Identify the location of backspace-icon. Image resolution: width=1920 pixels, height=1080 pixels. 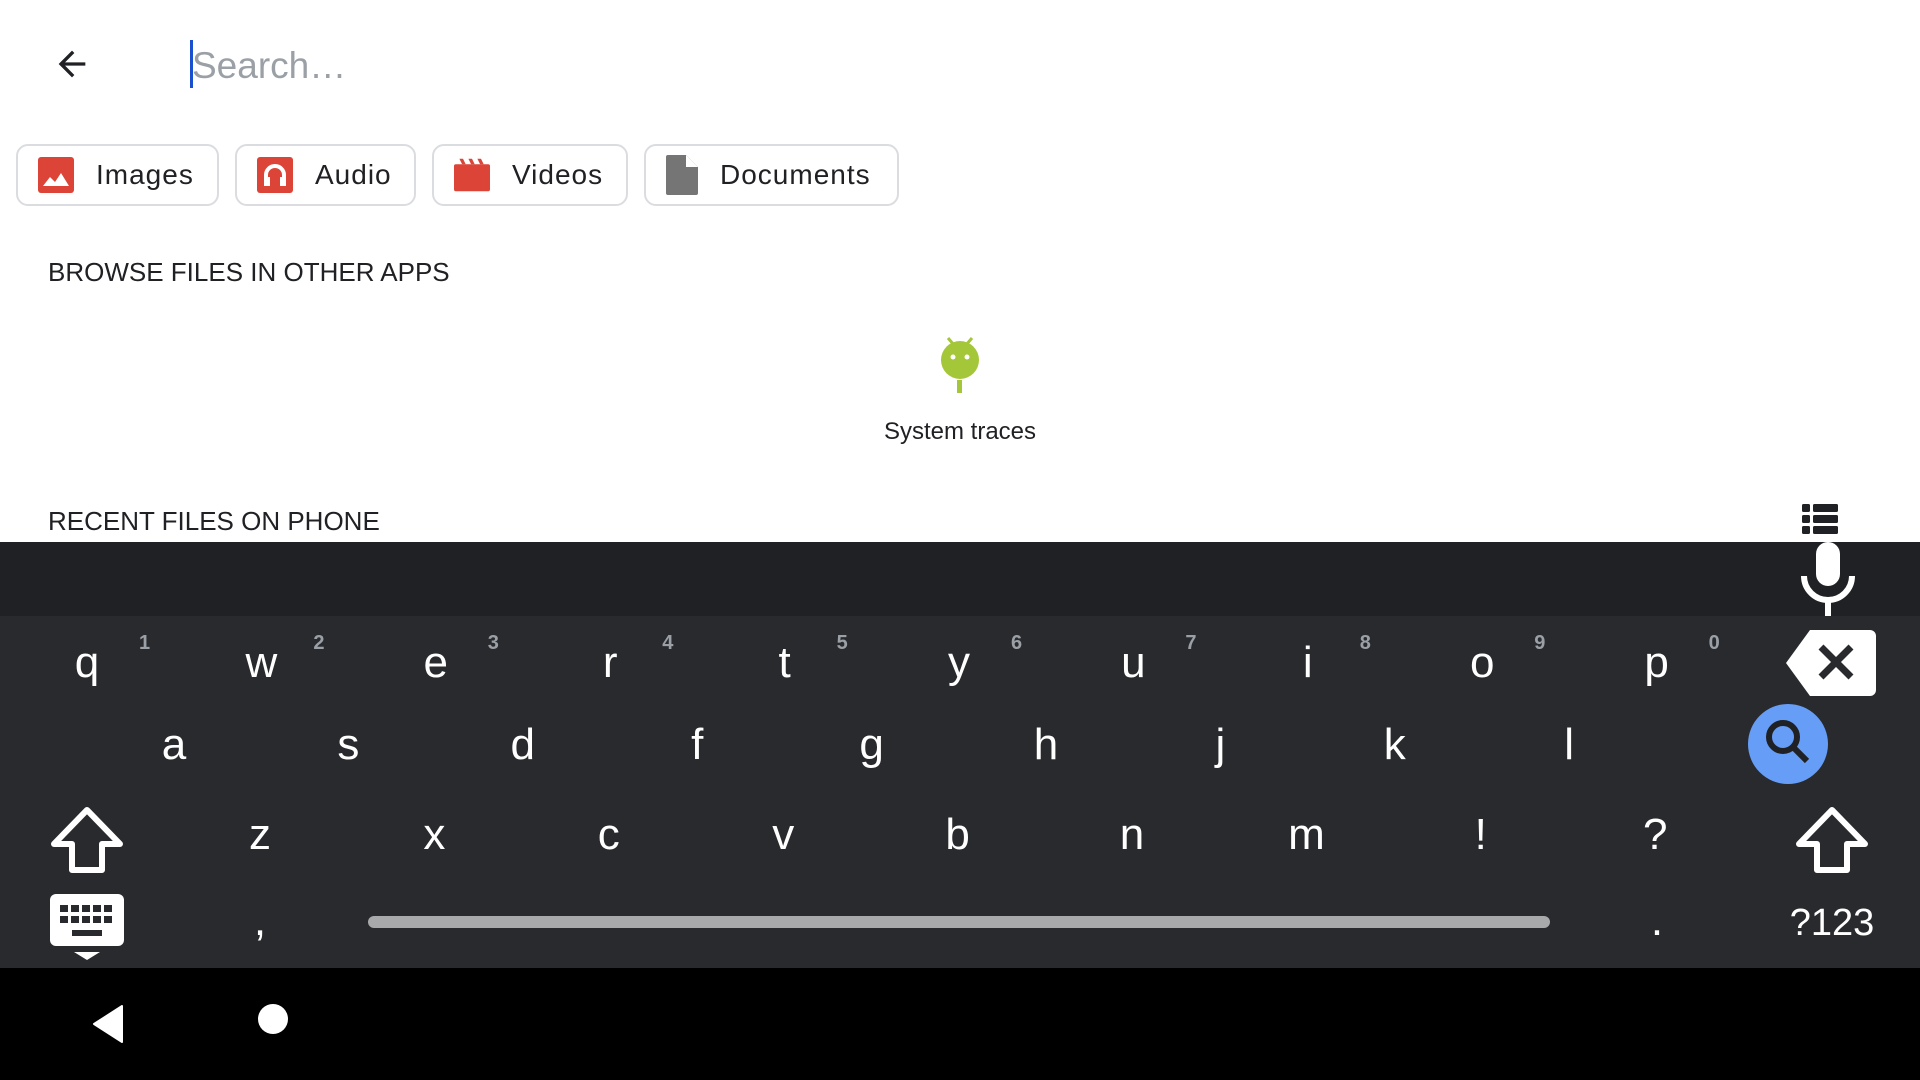
(1831, 663).